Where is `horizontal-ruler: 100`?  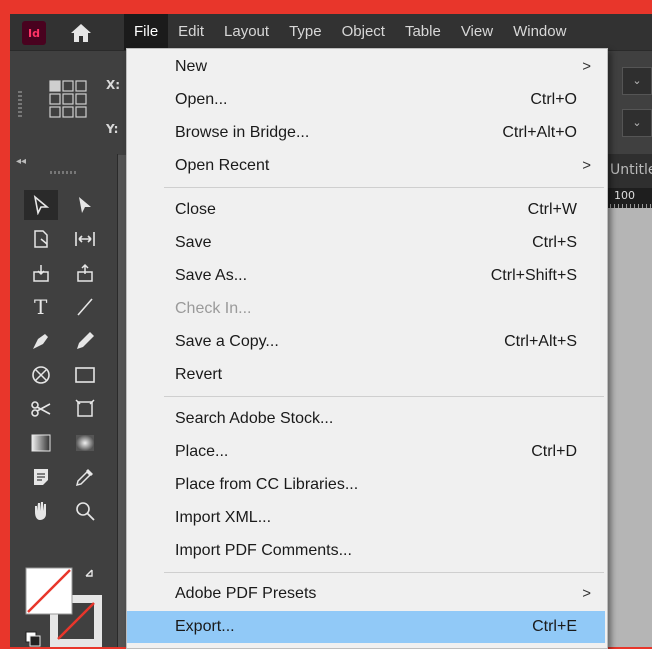 horizontal-ruler: 100 is located at coordinates (629, 198).